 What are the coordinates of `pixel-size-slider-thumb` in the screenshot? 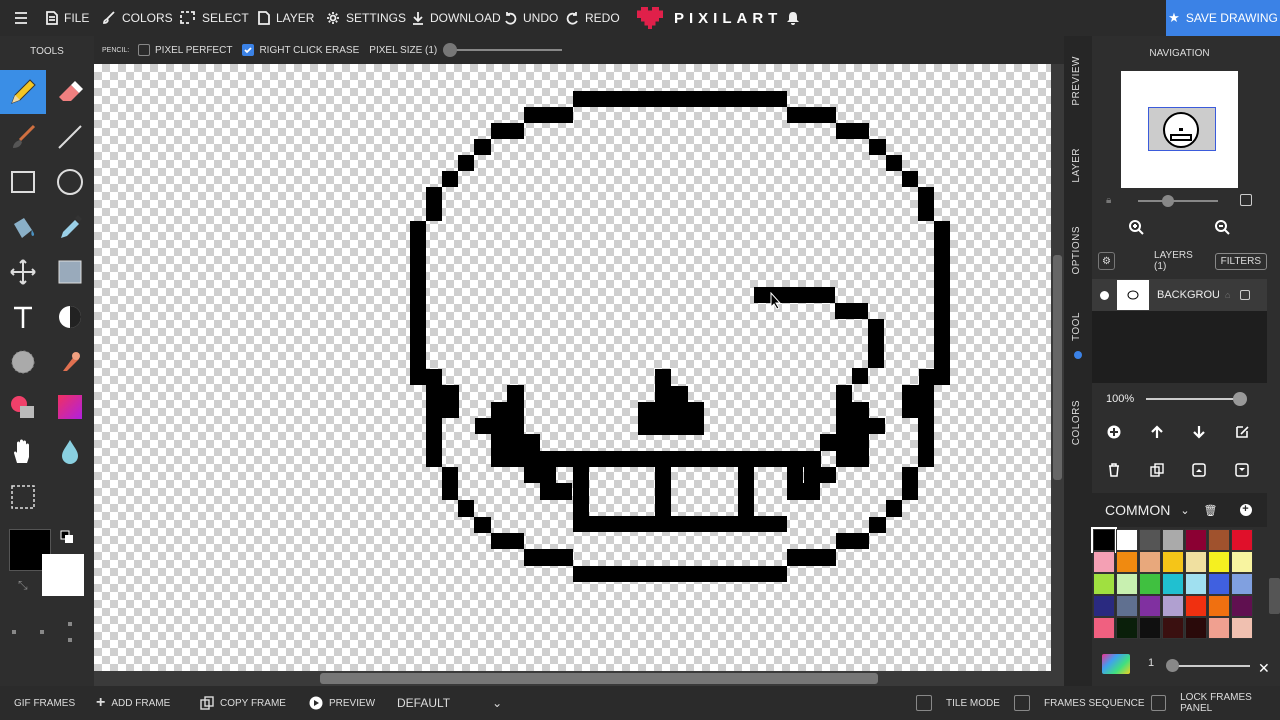 It's located at (450, 50).